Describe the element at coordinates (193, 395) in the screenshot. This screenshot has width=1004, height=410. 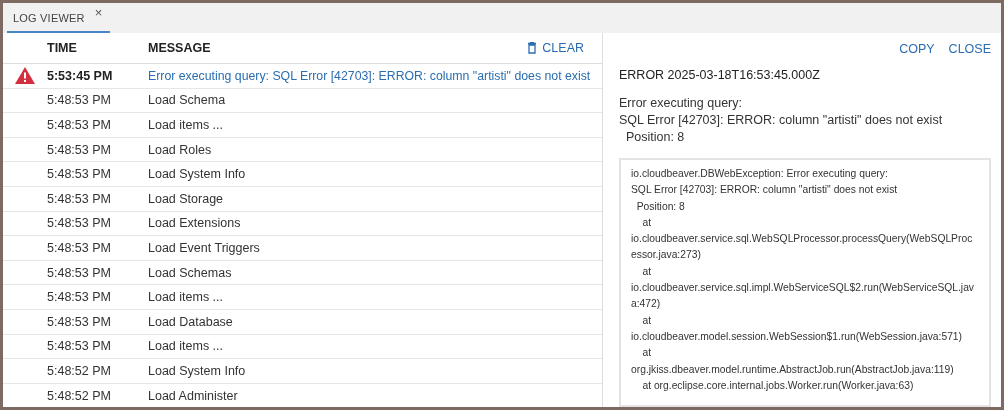
I see `message-cell: Load Administer` at that location.